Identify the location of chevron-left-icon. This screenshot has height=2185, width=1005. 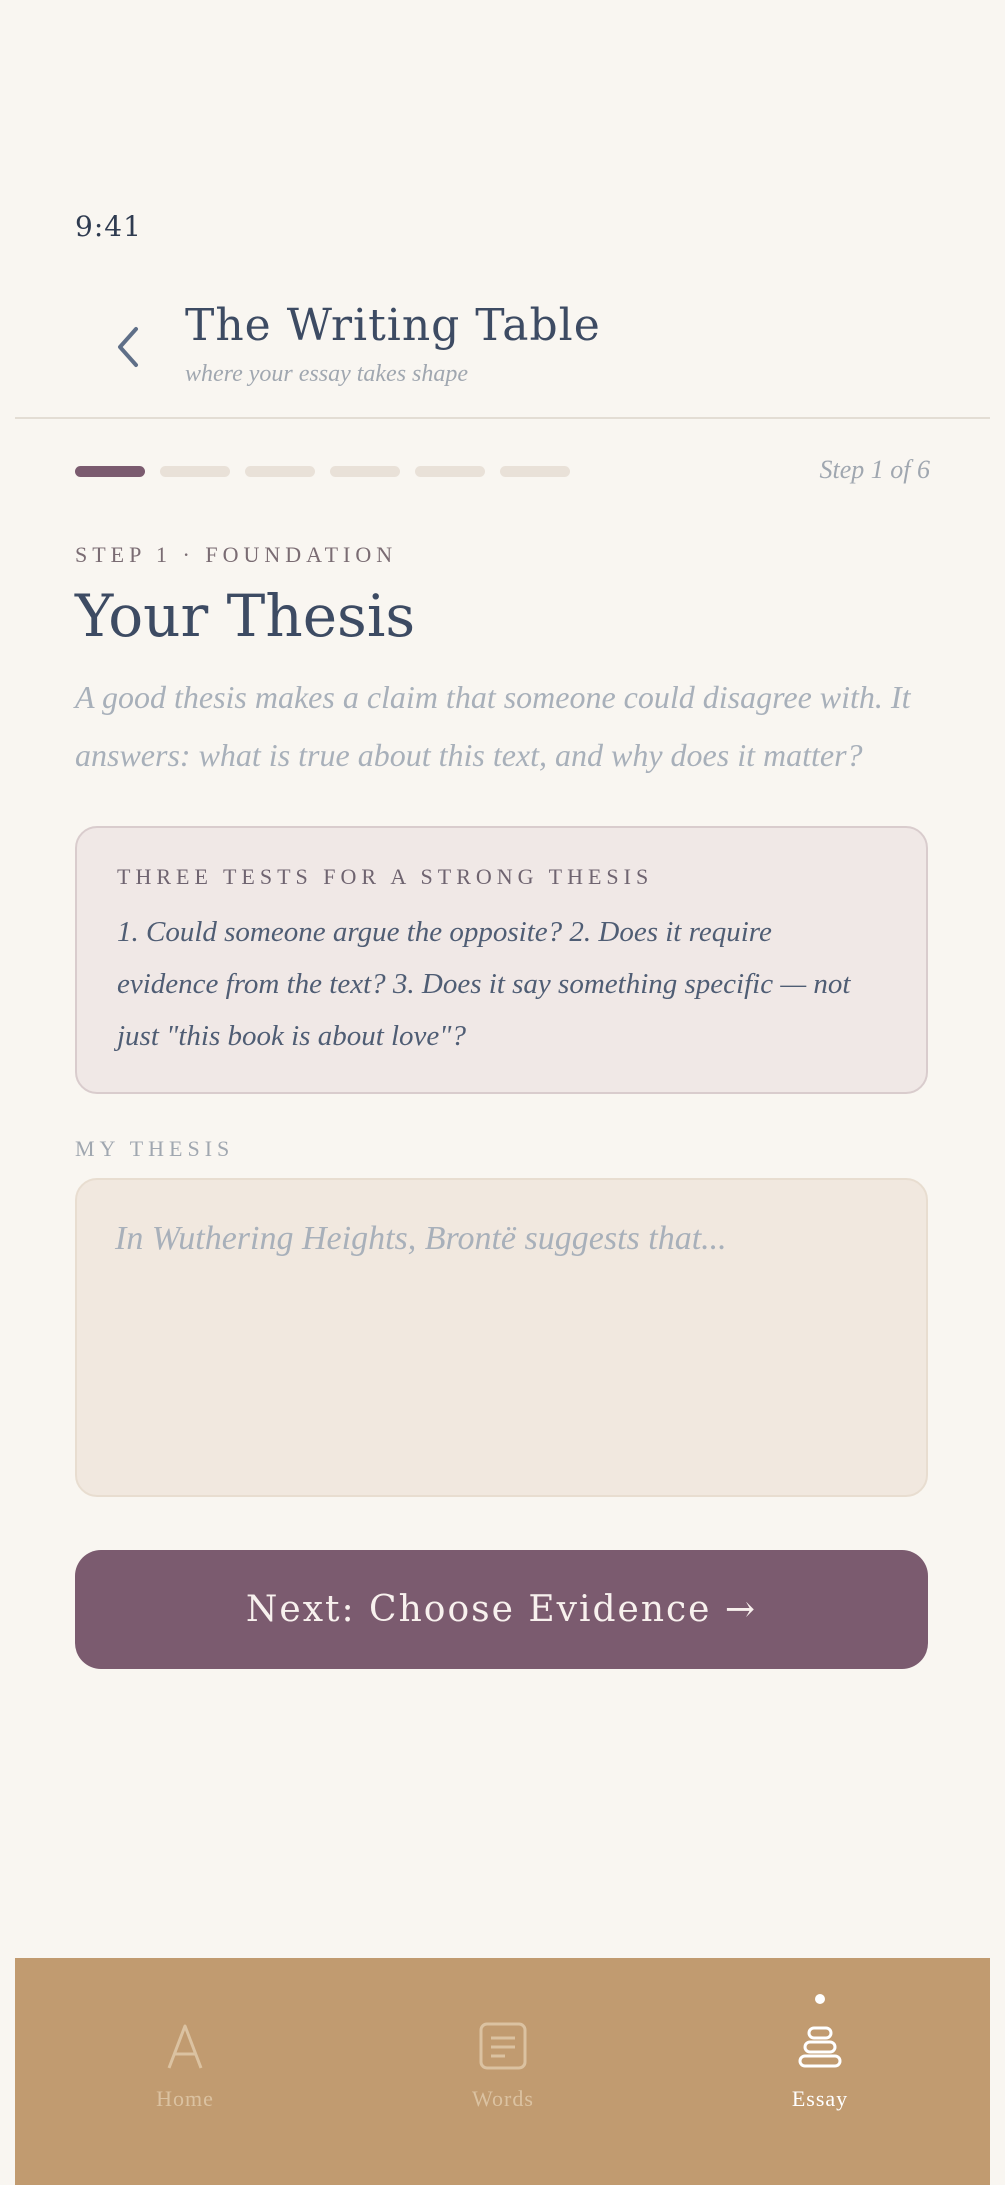
(128, 347).